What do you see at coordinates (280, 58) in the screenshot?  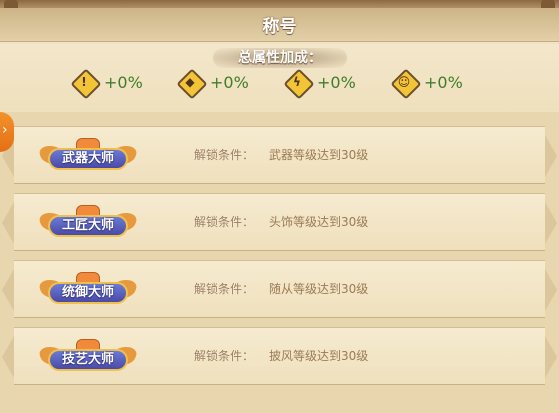 I see `stats-title: 总属性加成：` at bounding box center [280, 58].